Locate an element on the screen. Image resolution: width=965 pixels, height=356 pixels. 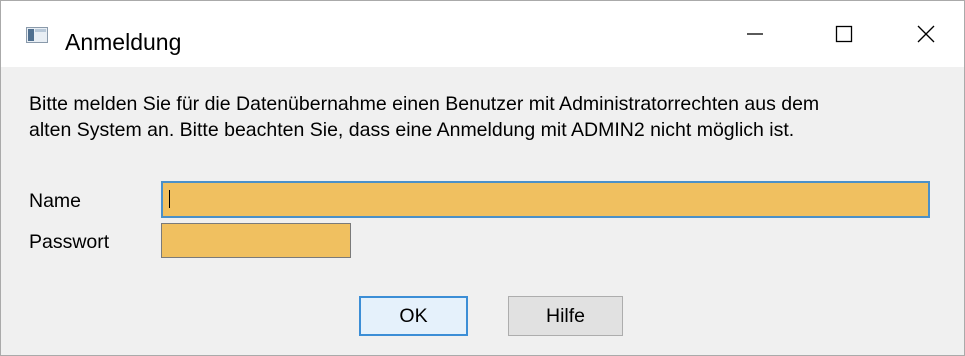
password-input is located at coordinates (256, 240).